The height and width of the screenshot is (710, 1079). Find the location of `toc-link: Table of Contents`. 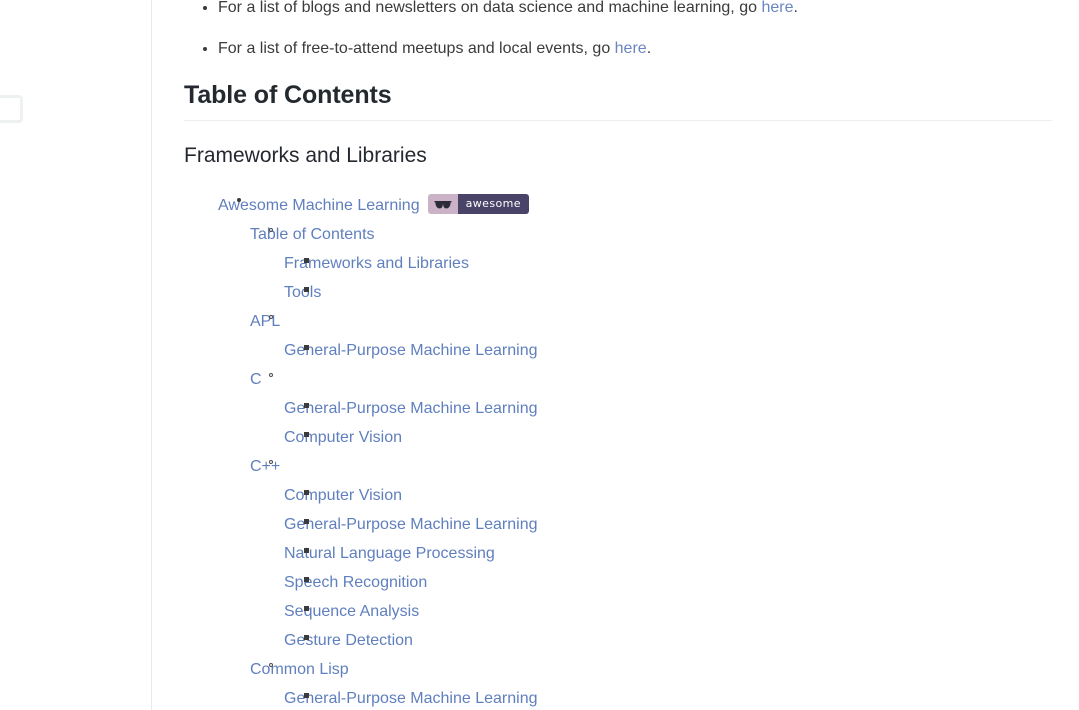

toc-link: Table of Contents is located at coordinates (312, 234).